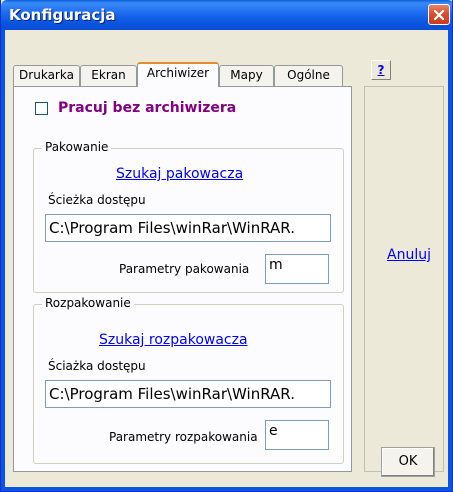 This screenshot has width=453, height=492. I want to click on unpacking-params-label: Parametry rozpakowania, so click(183, 437).